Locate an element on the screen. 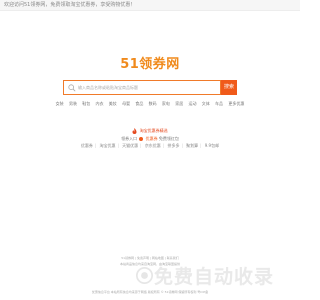 The height and width of the screenshot is (300, 320). entry-accent-link: 优惠券 is located at coordinates (152, 138).